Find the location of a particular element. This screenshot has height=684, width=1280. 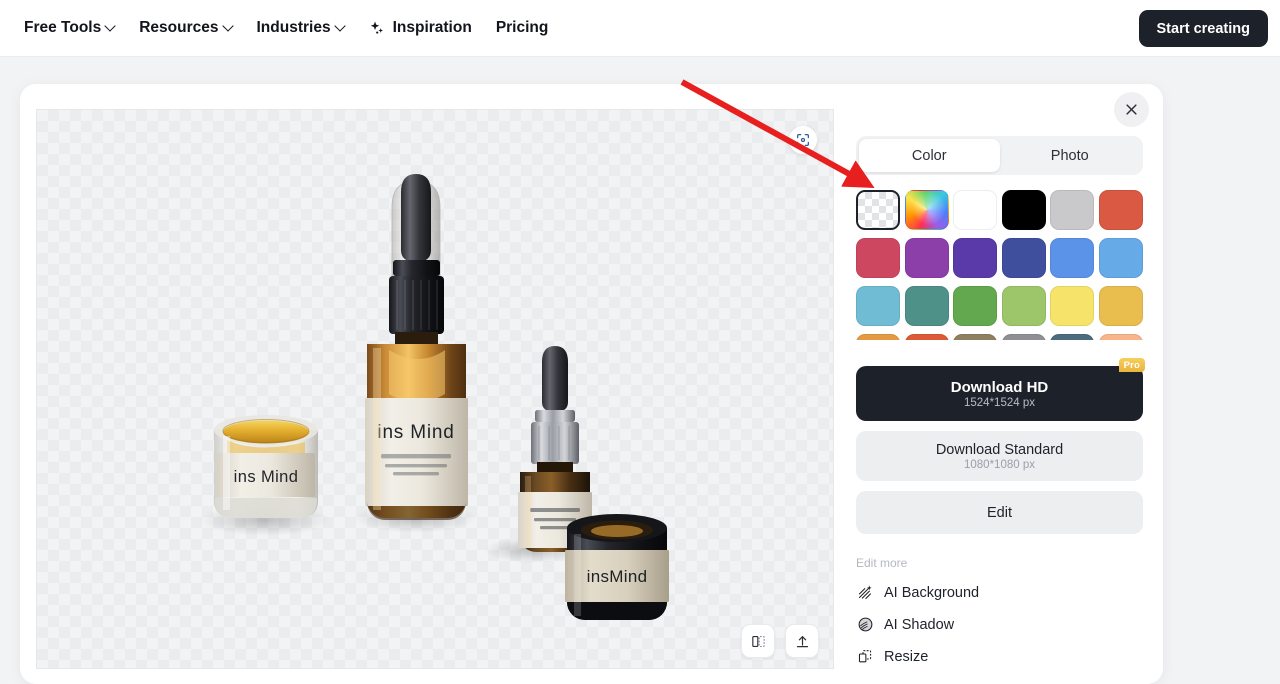

swatch-transparent is located at coordinates (878, 210).